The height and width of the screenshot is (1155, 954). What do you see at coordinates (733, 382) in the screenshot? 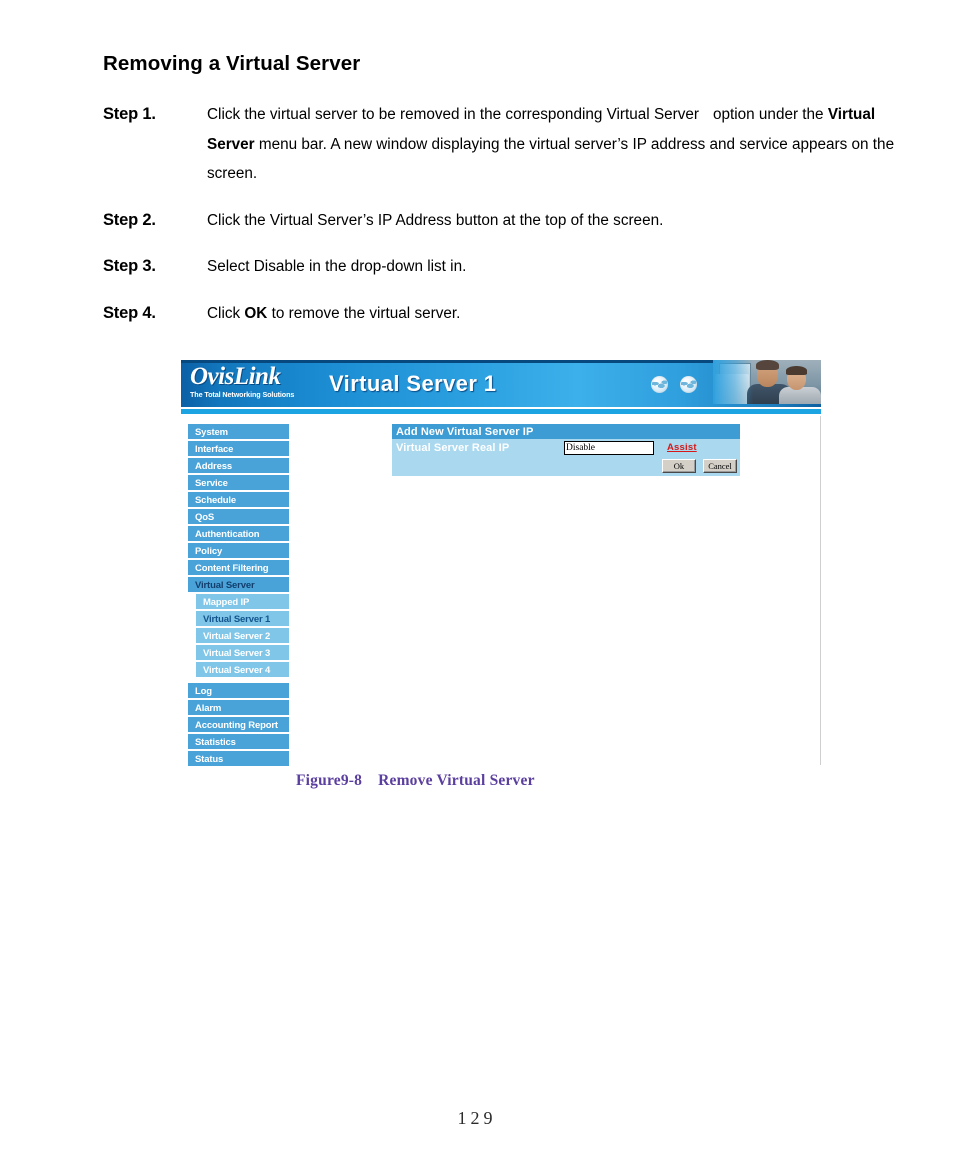
I see `photo-fade-overlay` at bounding box center [733, 382].